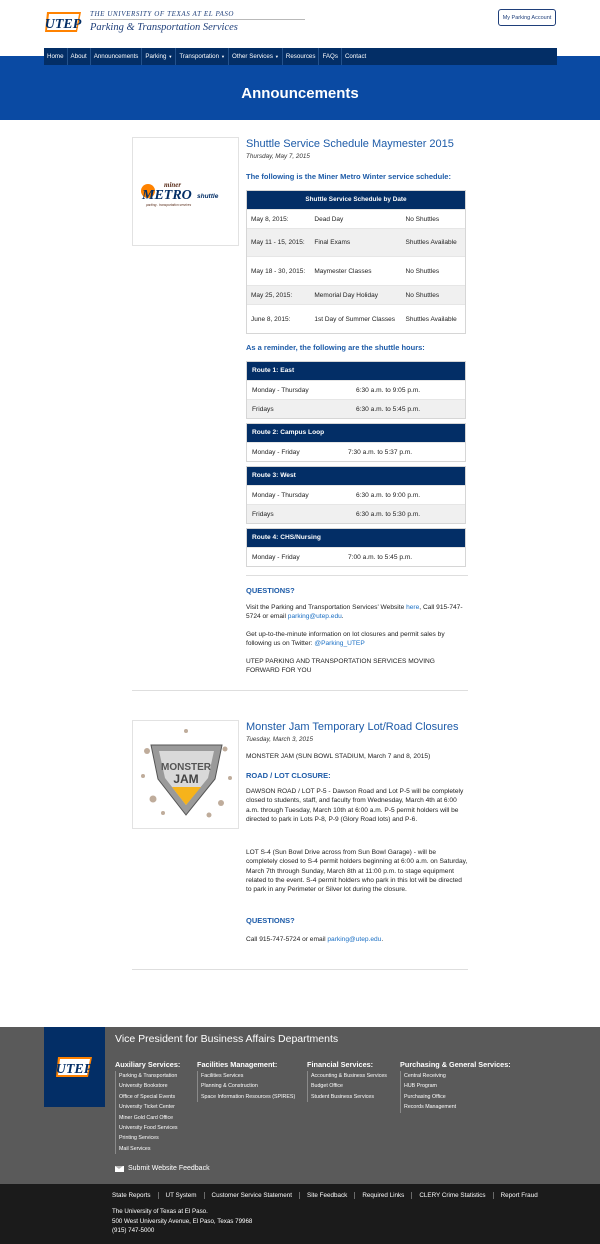 The image size is (600, 1244). What do you see at coordinates (356, 433) in the screenshot?
I see `route-header: Route 2: Campus Loop` at bounding box center [356, 433].